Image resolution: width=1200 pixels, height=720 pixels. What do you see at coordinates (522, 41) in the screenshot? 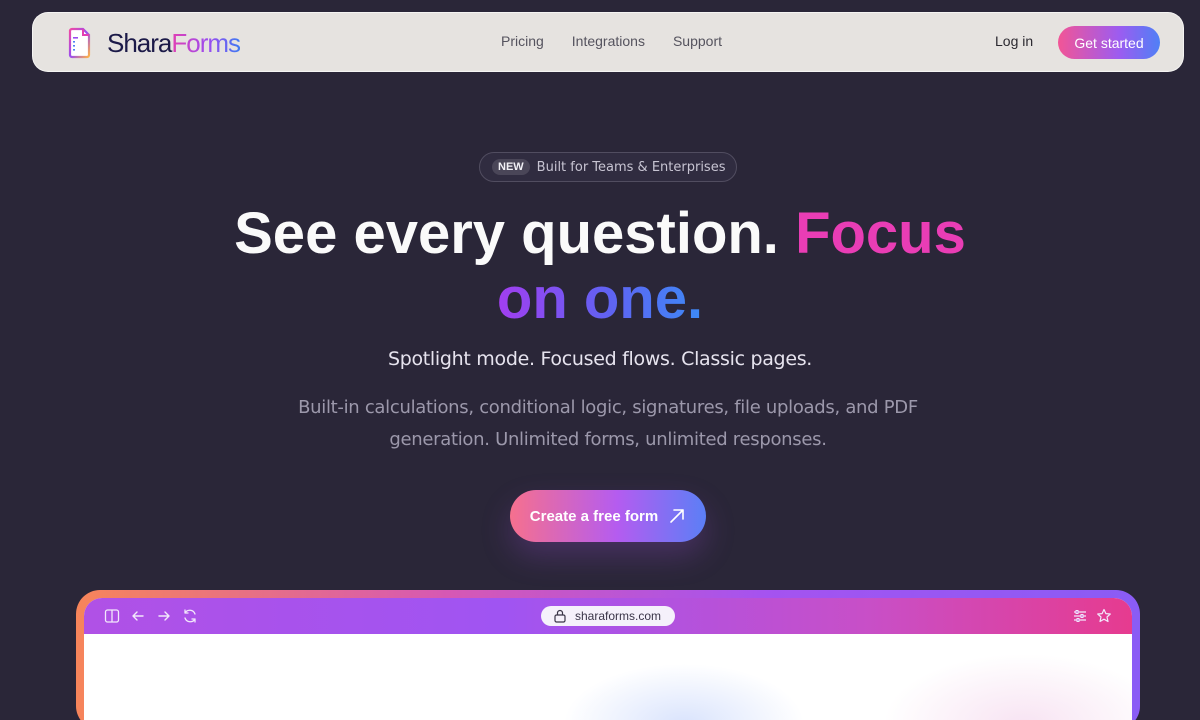
I see `nav-link-pricing: Pricing` at bounding box center [522, 41].